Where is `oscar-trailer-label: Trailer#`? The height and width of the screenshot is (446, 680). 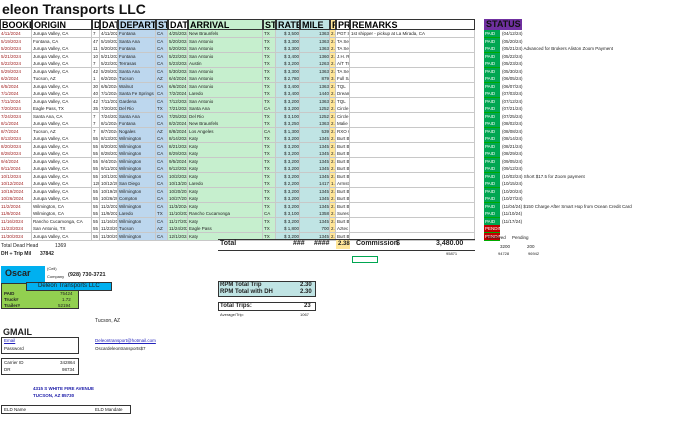
oscar-trailer-label: Trailer# is located at coordinates (12, 305).